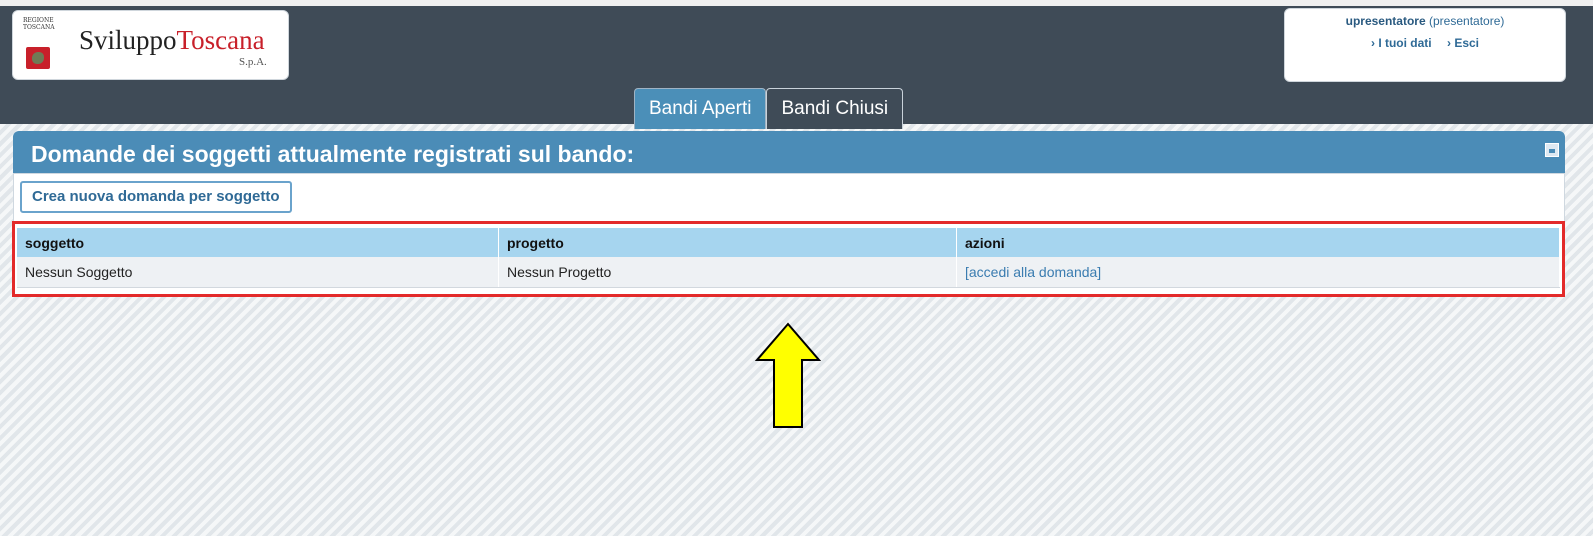 This screenshot has height=536, width=1593. What do you see at coordinates (700, 108) in the screenshot?
I see `tab-bandi-aperti: Bandi Aperti` at bounding box center [700, 108].